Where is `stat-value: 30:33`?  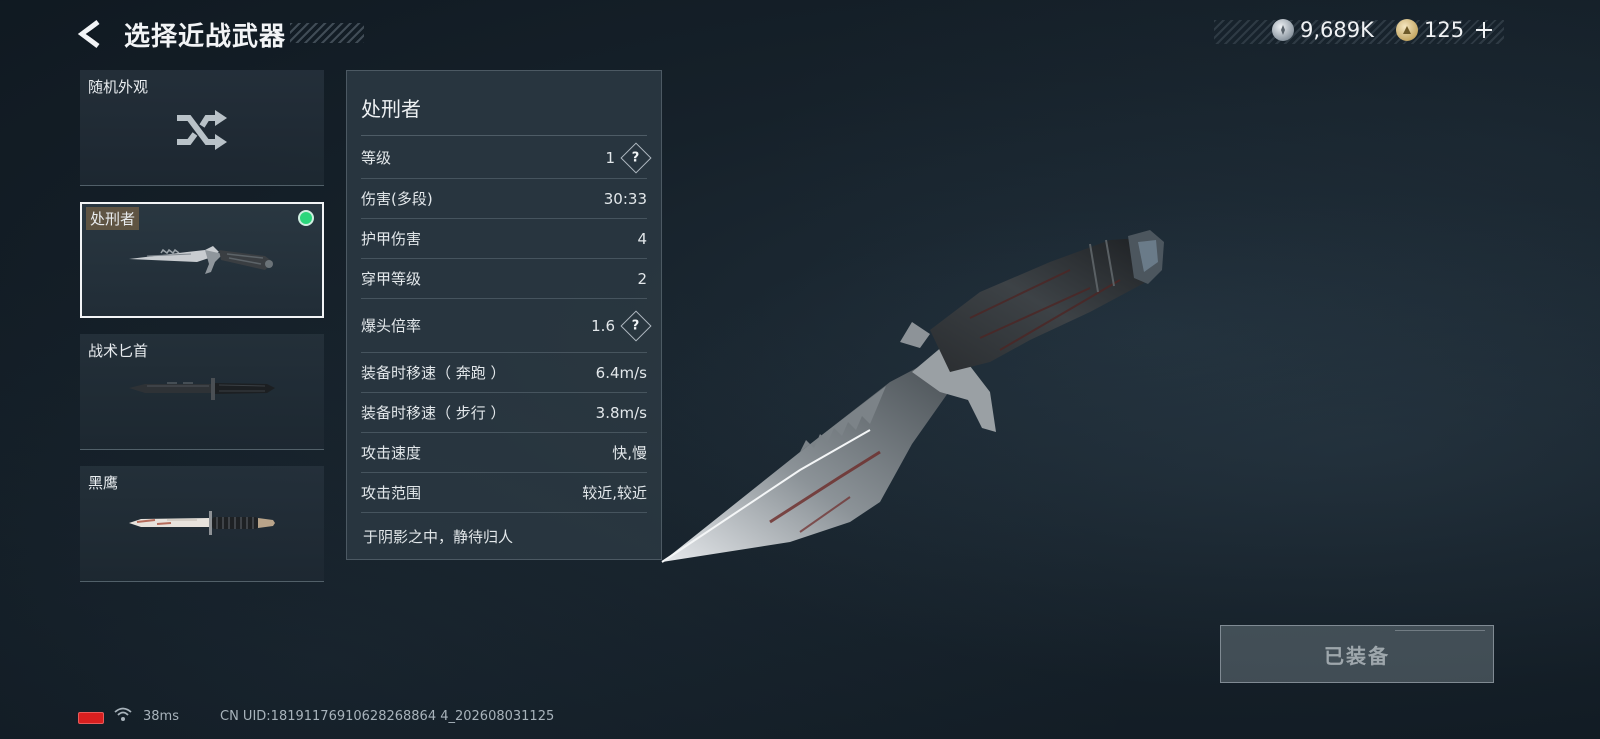 stat-value: 30:33 is located at coordinates (625, 198).